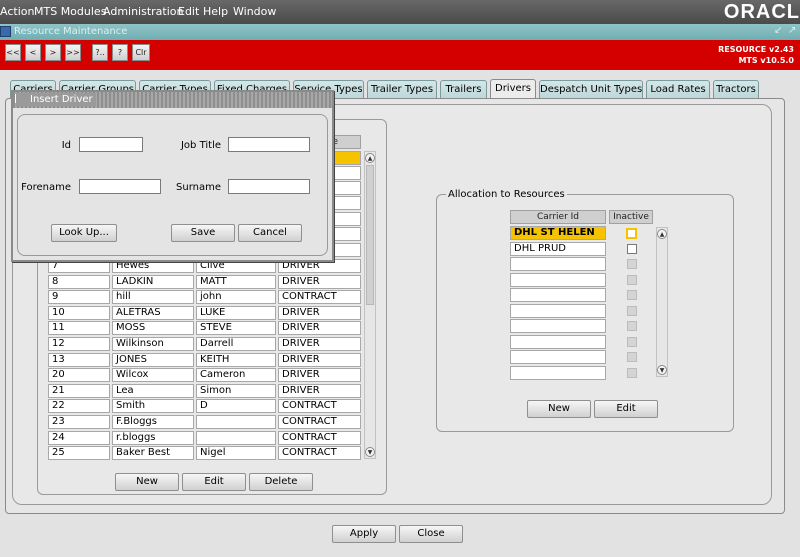 This screenshot has width=800, height=557. Describe the element at coordinates (558, 233) in the screenshot. I see `carrier-id-cell: DHL ST HELEN` at that location.